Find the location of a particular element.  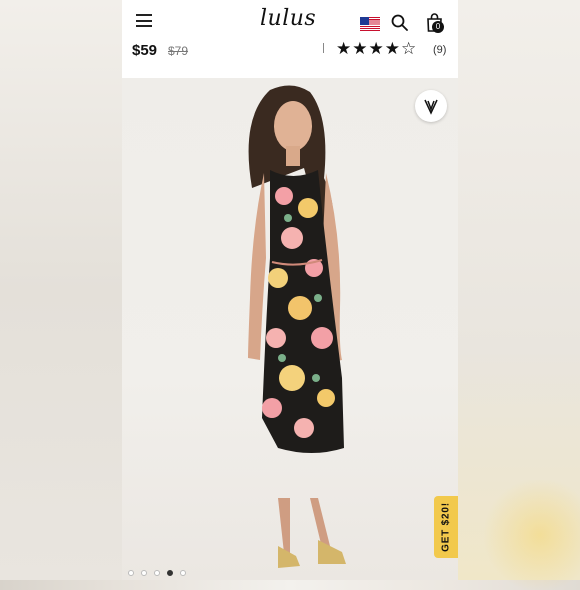

get-promo-tab: GET $20! is located at coordinates (446, 527).